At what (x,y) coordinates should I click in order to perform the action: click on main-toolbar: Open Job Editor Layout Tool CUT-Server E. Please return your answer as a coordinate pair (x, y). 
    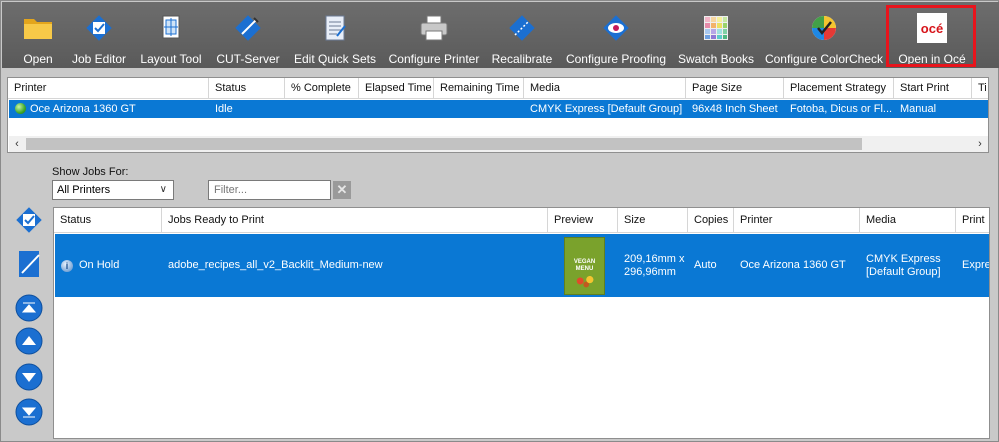
    Looking at the image, I should click on (500, 35).